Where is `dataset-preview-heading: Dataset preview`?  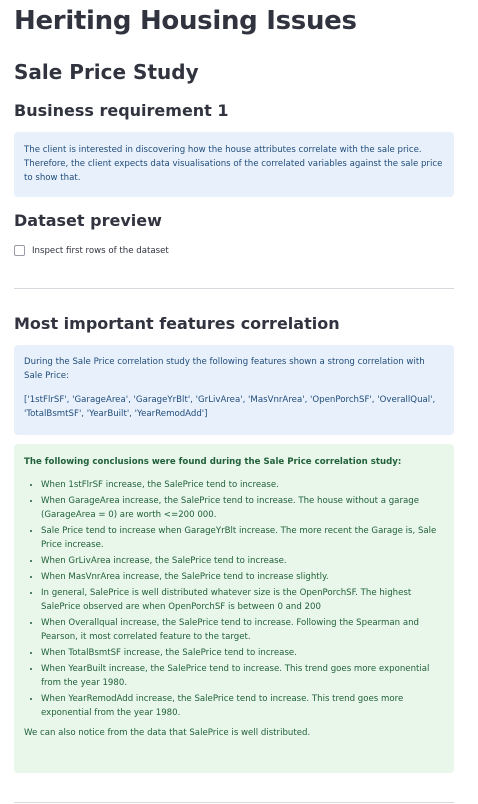
dataset-preview-heading: Dataset preview is located at coordinates (88, 220).